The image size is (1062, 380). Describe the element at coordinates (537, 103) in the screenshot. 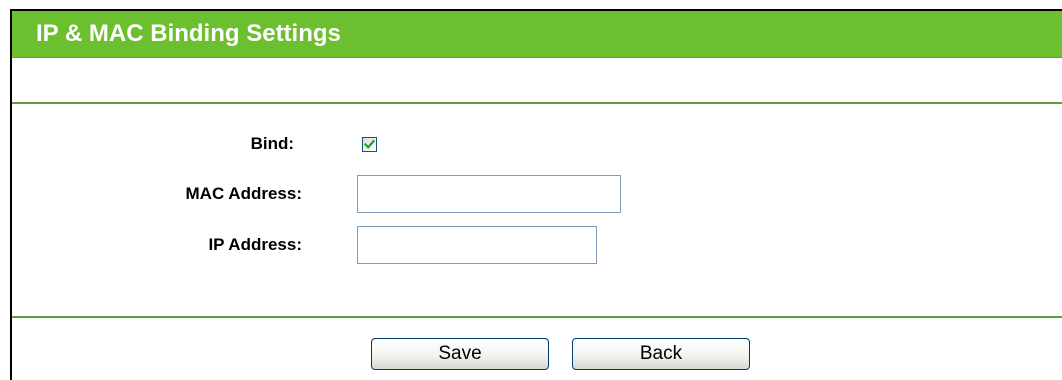

I see `divider-top` at that location.